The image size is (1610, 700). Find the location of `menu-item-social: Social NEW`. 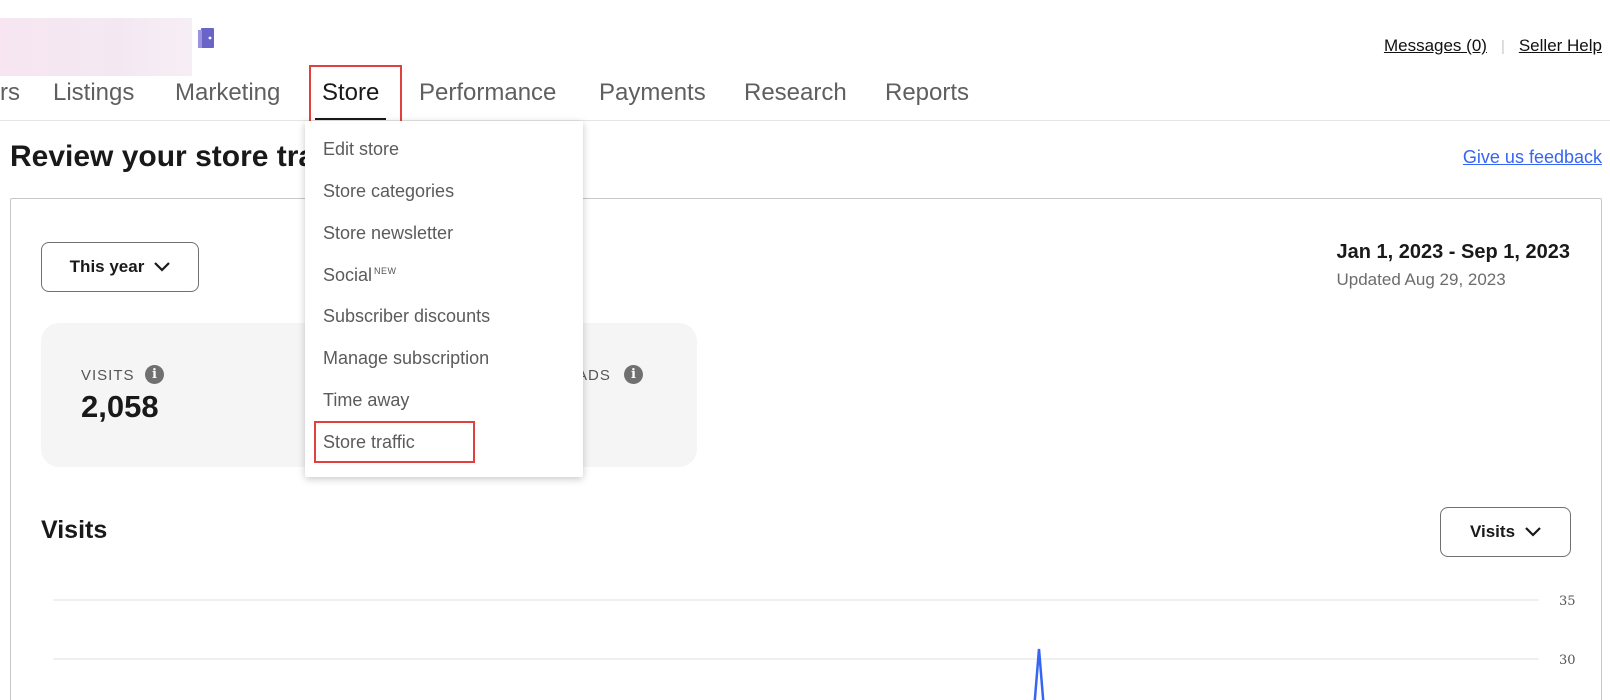

menu-item-social: Social NEW is located at coordinates (360, 275).